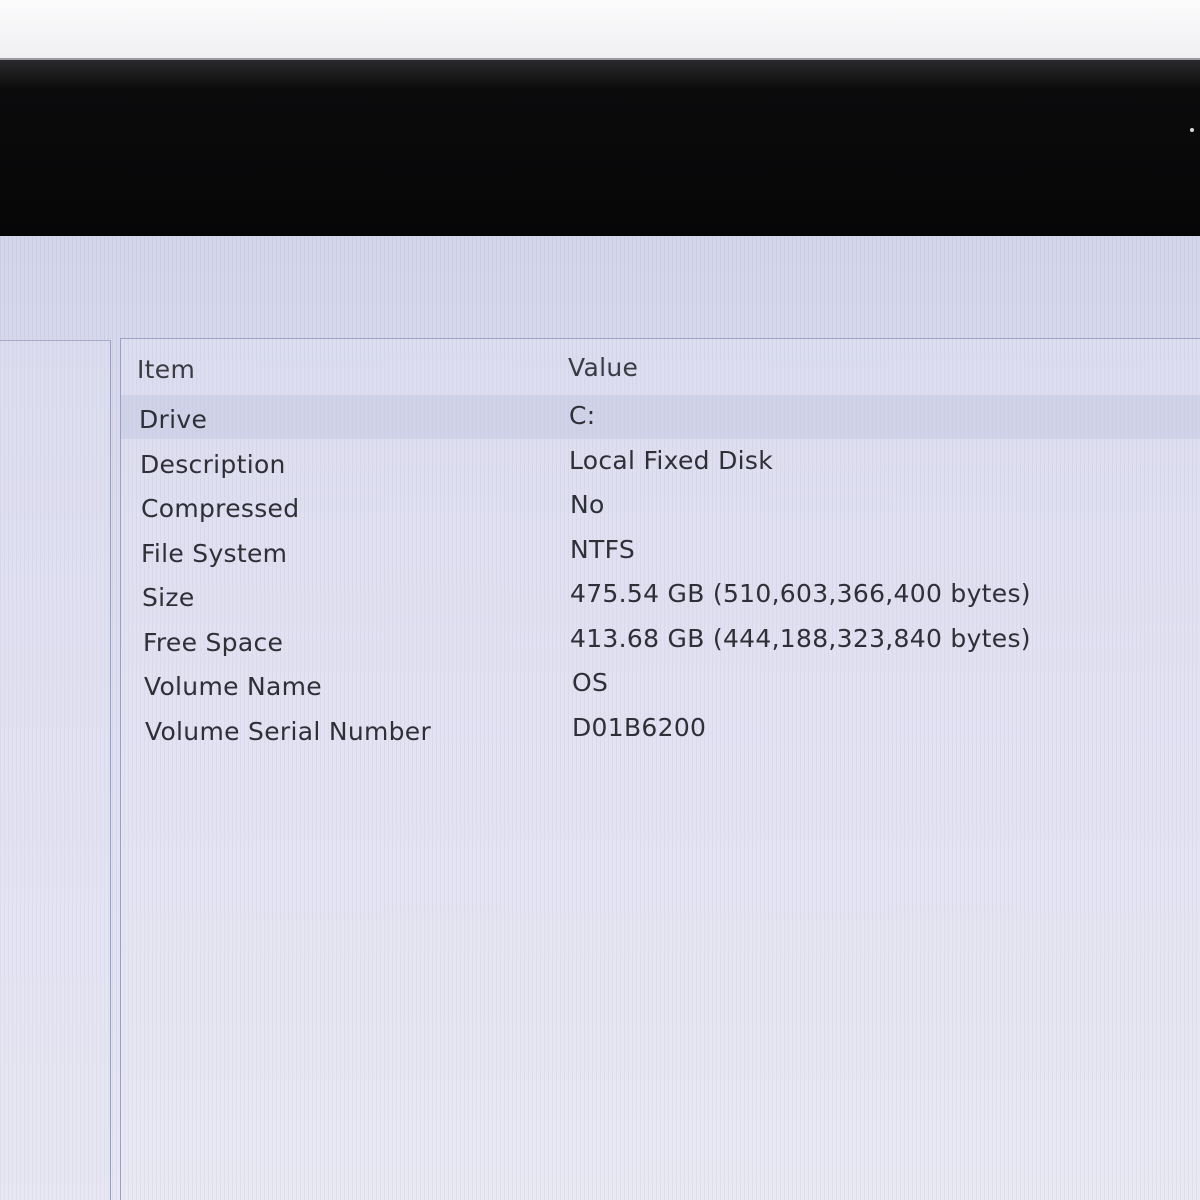 This screenshot has width=1200, height=1200. What do you see at coordinates (220, 508) in the screenshot?
I see `row-item-label: Compressed` at bounding box center [220, 508].